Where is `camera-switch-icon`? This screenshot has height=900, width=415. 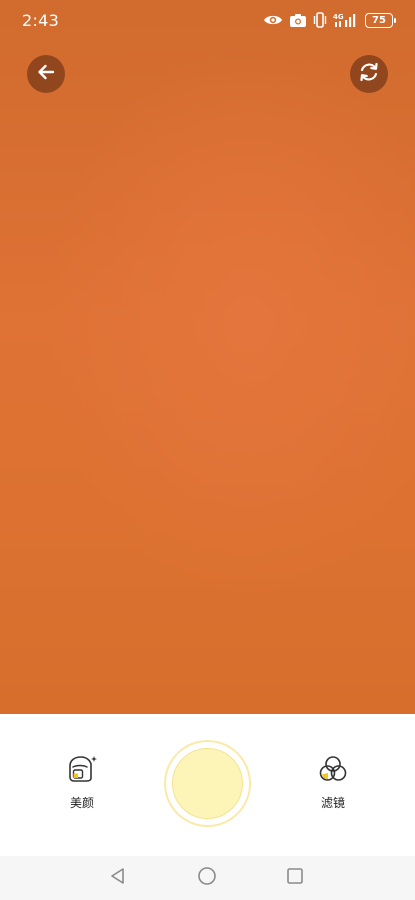 camera-switch-icon is located at coordinates (369, 74).